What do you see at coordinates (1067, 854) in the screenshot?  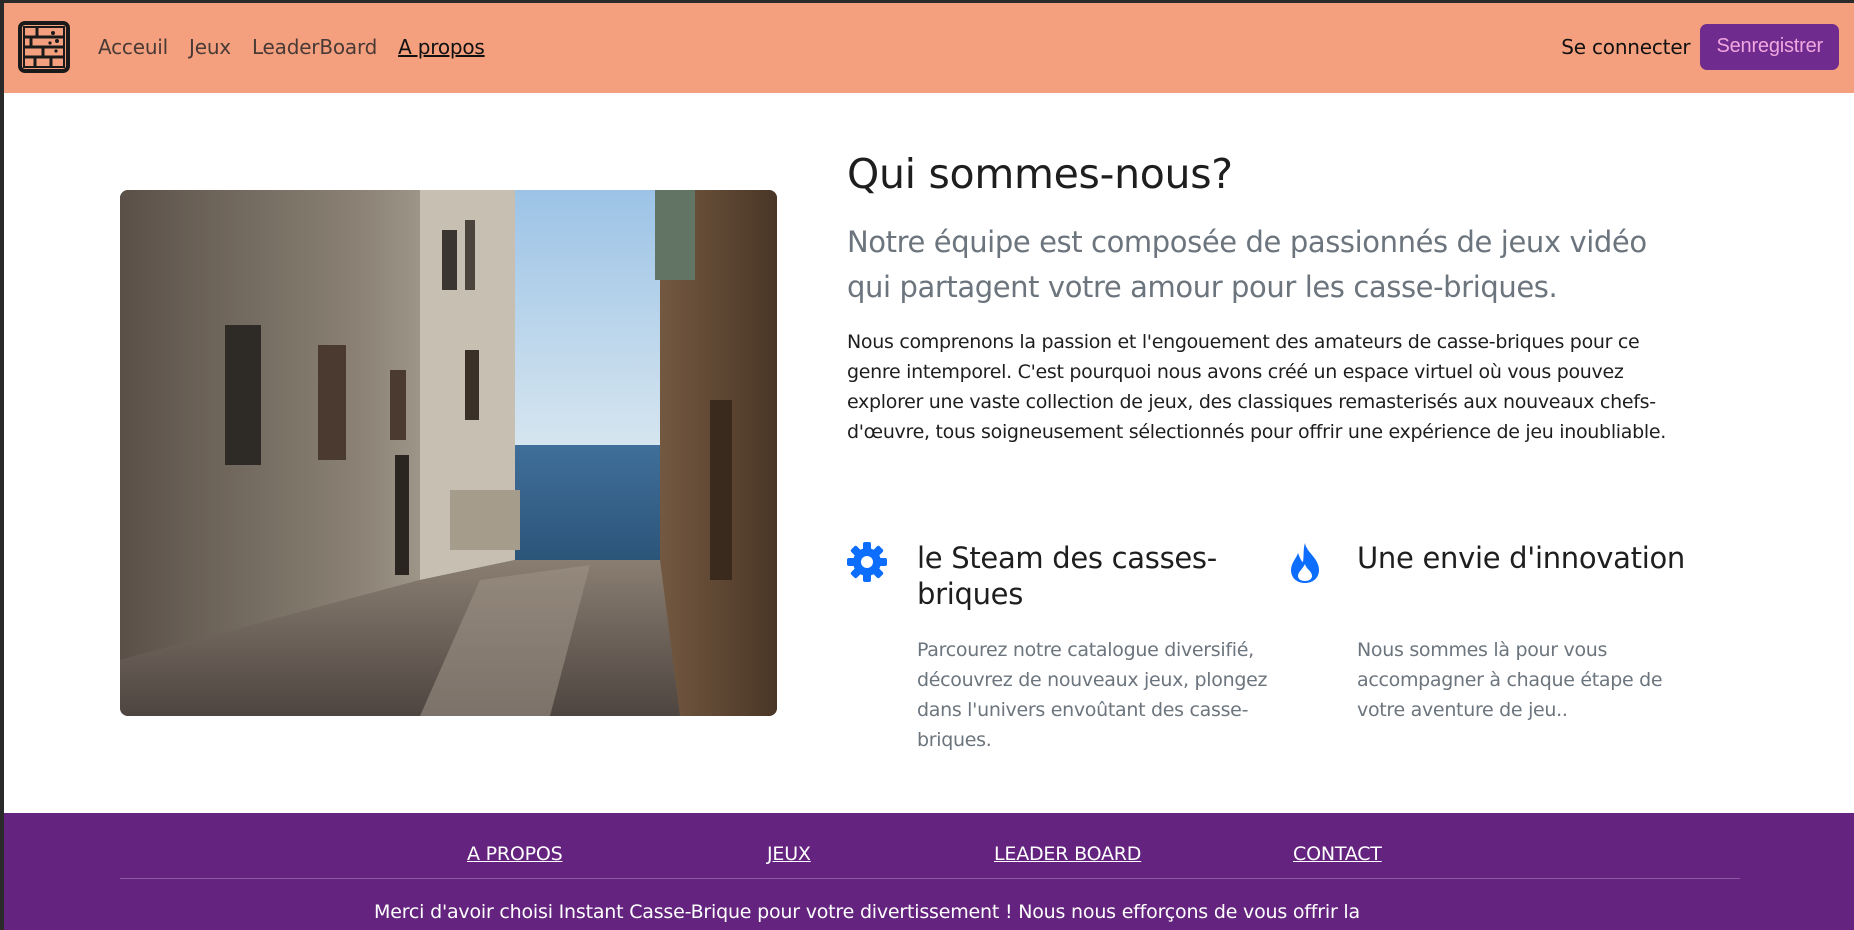 I see `footer-link-leader-board: LEADER BOARD` at bounding box center [1067, 854].